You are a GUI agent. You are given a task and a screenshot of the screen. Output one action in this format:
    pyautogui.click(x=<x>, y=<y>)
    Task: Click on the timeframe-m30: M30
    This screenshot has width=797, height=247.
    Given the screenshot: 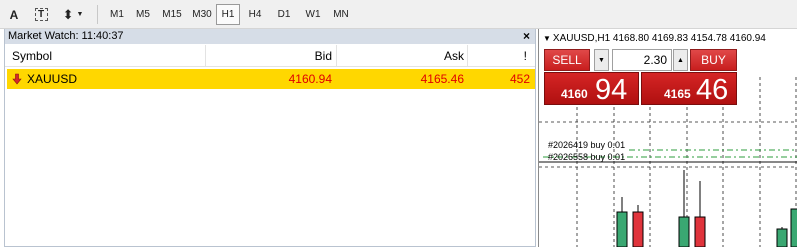 What is the action you would take?
    pyautogui.click(x=202, y=14)
    